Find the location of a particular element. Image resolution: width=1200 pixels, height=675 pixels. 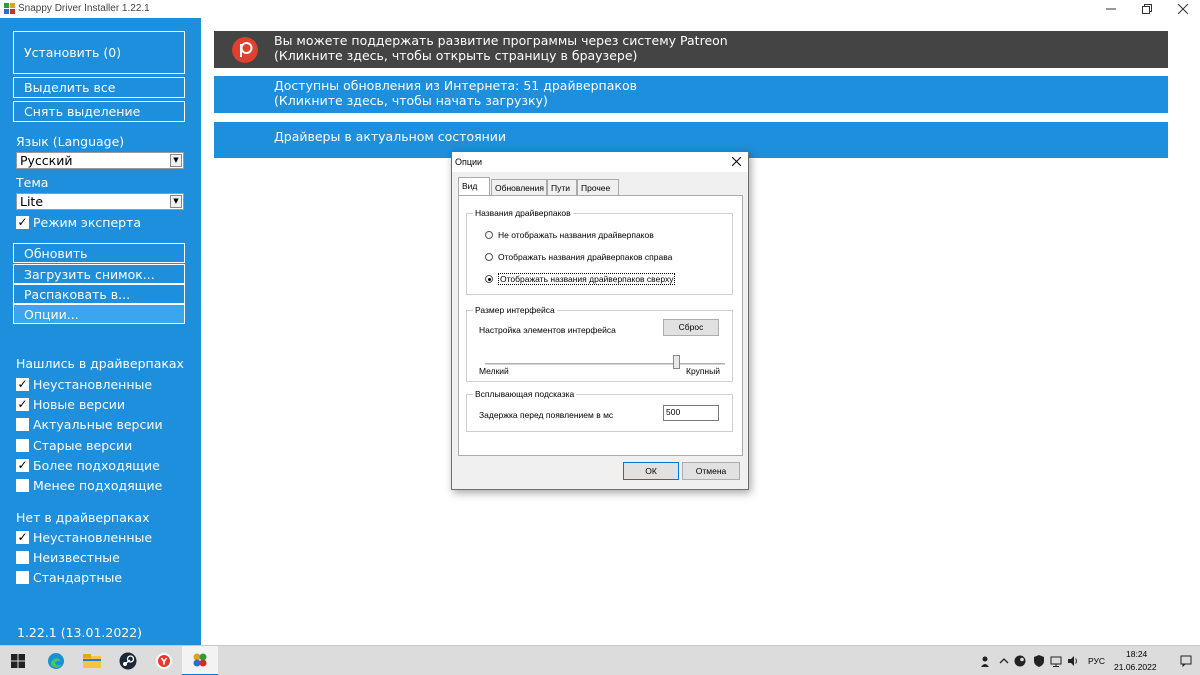

found-item-label: Старые версии is located at coordinates (83, 445).